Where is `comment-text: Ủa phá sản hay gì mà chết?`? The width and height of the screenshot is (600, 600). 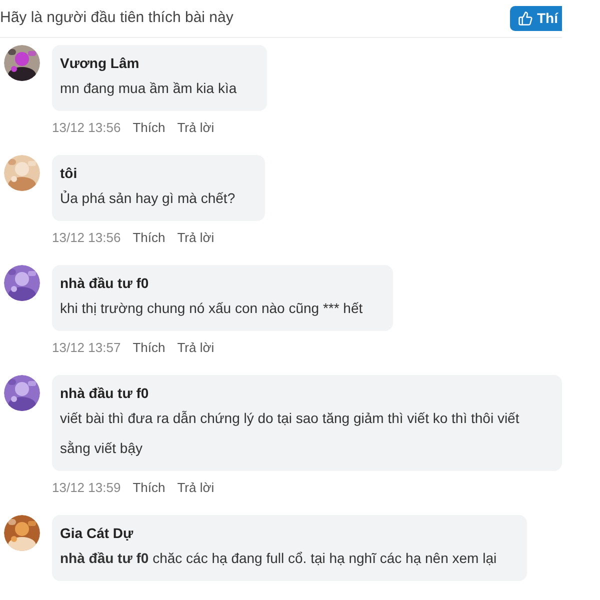
comment-text: Ủa phá sản hay gì mà chết? is located at coordinates (148, 198).